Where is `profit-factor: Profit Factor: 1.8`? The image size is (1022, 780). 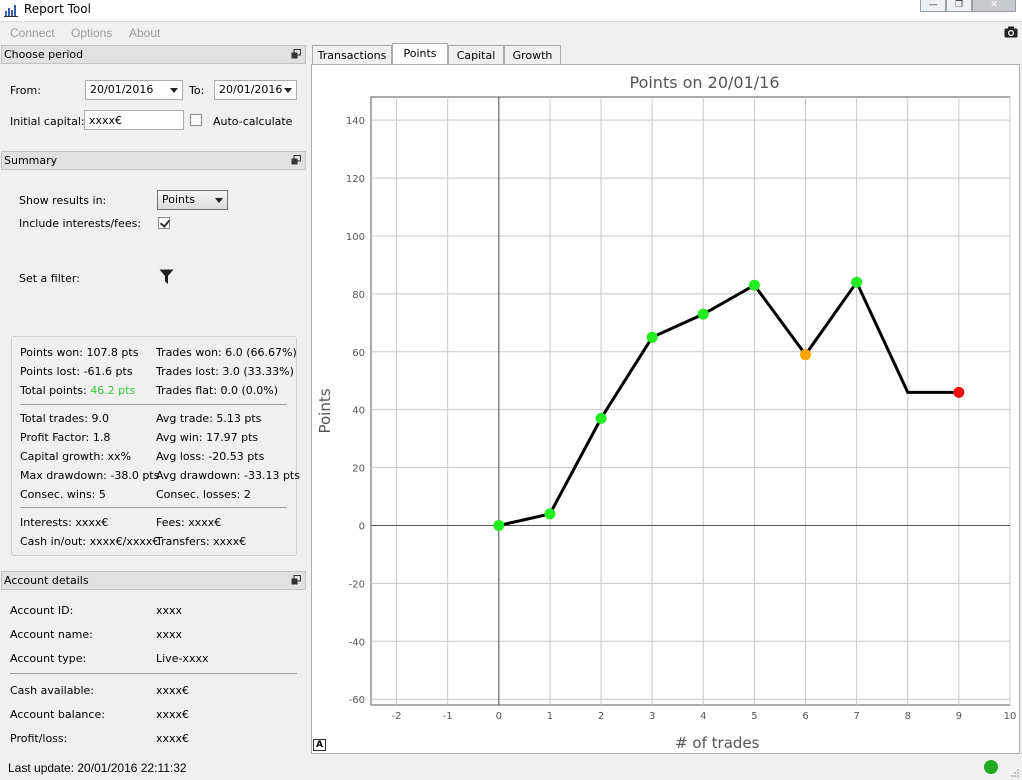
profit-factor: Profit Factor: 1.8 is located at coordinates (65, 437).